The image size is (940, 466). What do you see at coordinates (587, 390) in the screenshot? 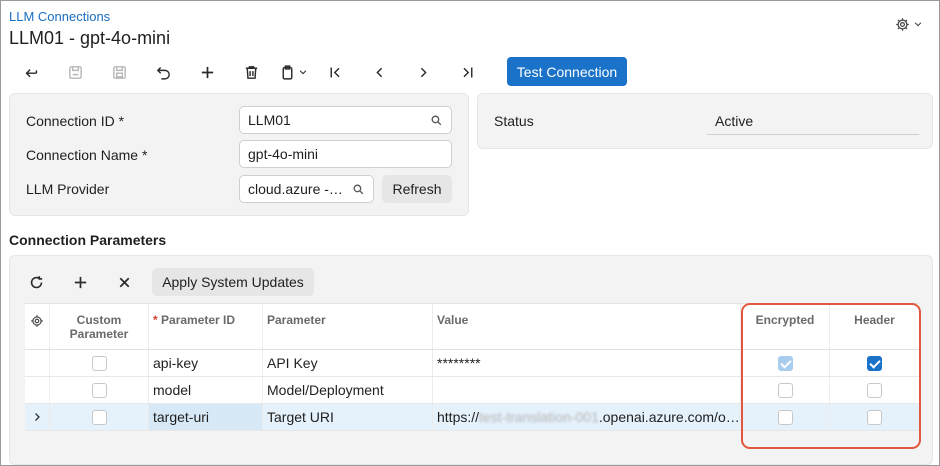
I see `value-cell` at bounding box center [587, 390].